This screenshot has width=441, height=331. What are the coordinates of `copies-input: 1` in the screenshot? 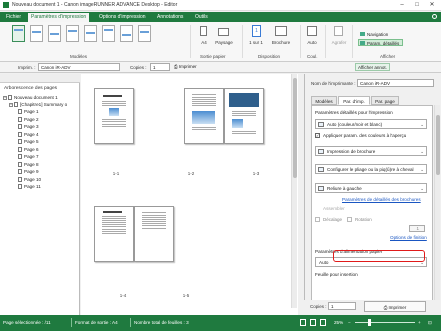 It's located at (160, 67).